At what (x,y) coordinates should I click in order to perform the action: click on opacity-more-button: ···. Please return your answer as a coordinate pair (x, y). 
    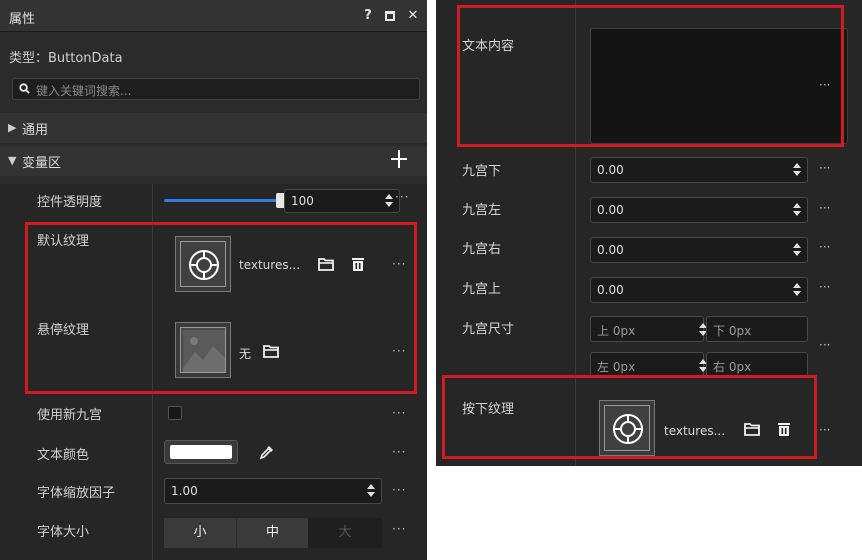
    Looking at the image, I should click on (402, 197).